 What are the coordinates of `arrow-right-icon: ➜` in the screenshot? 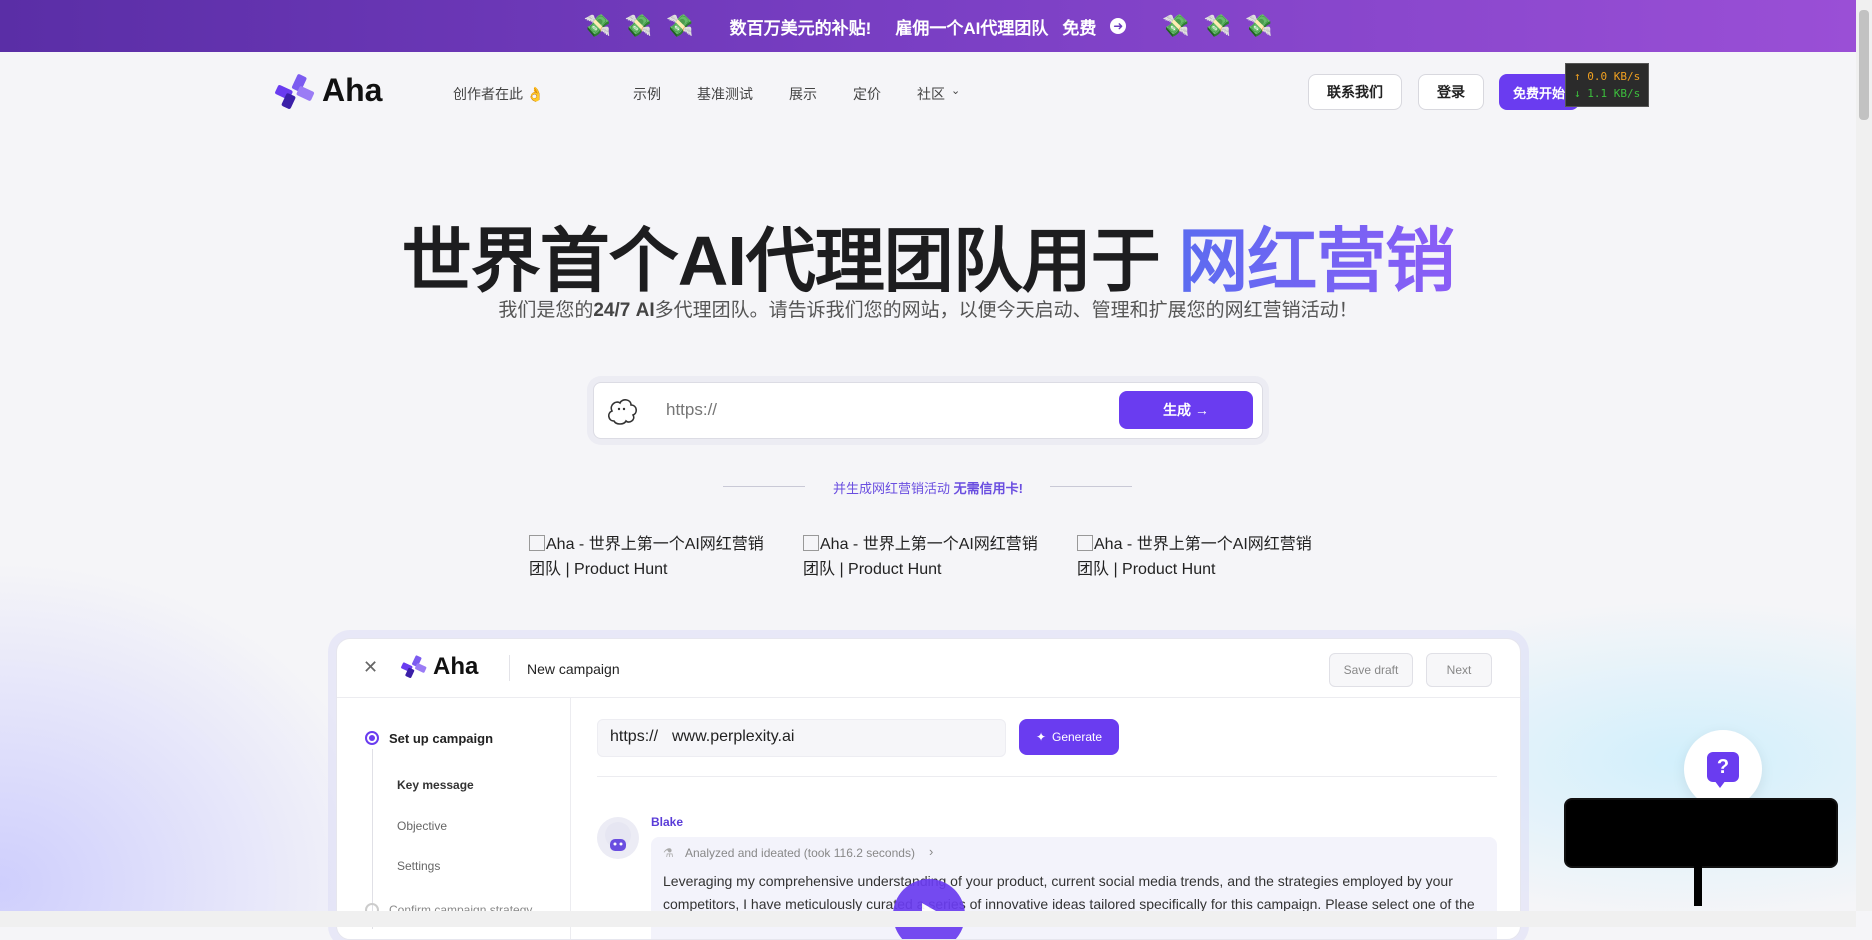 It's located at (1118, 26).